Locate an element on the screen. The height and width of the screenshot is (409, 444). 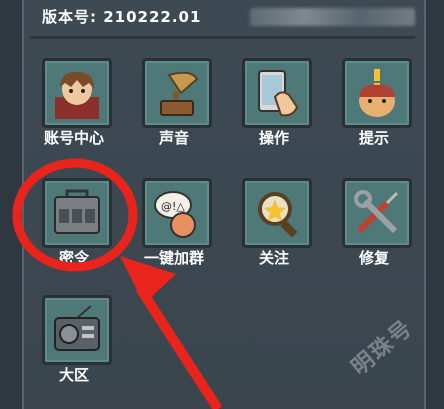
region-button is located at coordinates (77, 330).